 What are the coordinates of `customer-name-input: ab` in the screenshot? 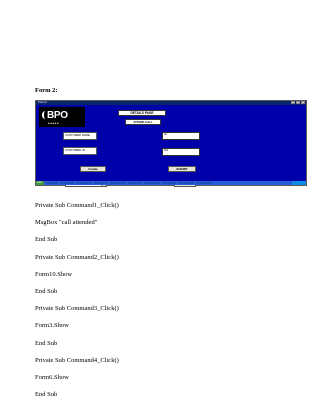 It's located at (181, 136).